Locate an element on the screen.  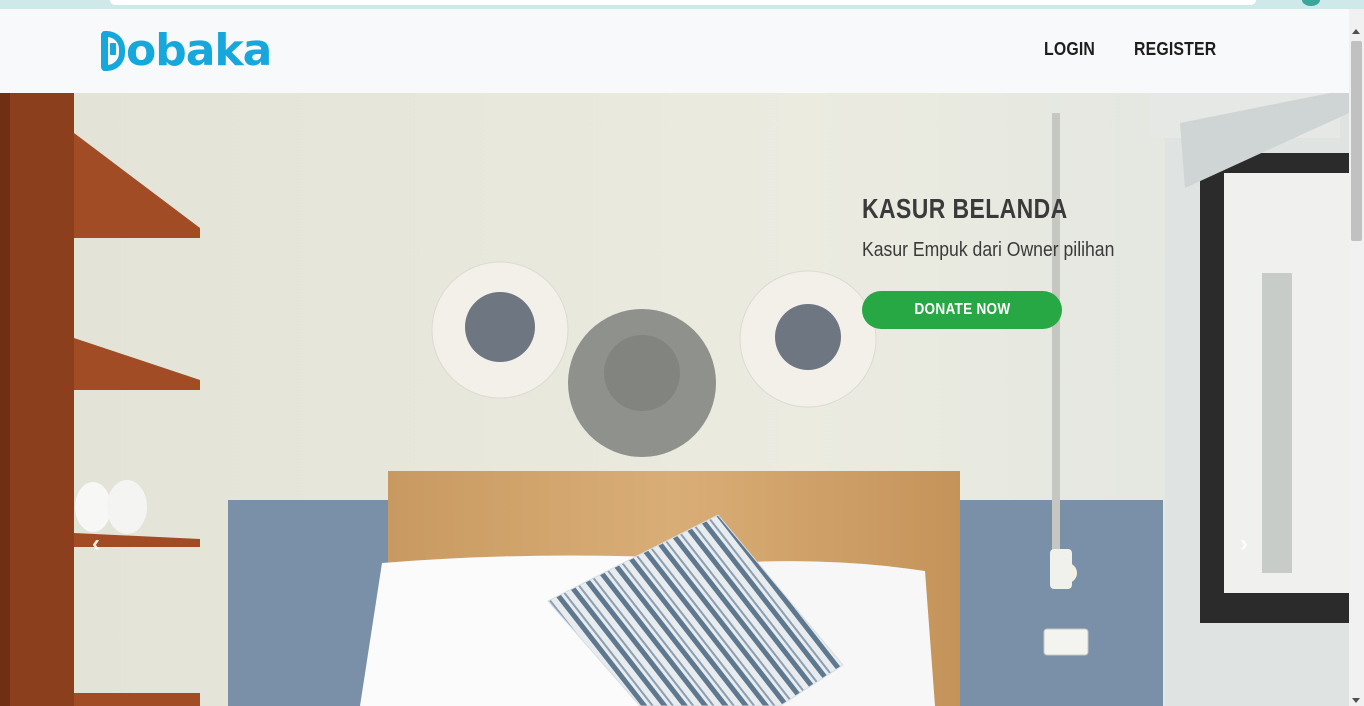
donate-now-button: DONATE NOW is located at coordinates (962, 310).